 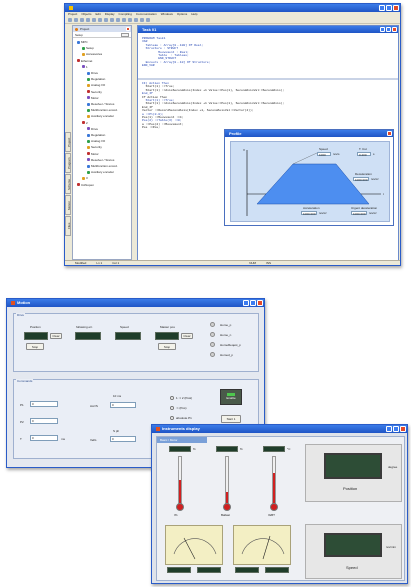 What do you see at coordinates (72, 14) in the screenshot?
I see `menu-project: Project` at bounding box center [72, 14].